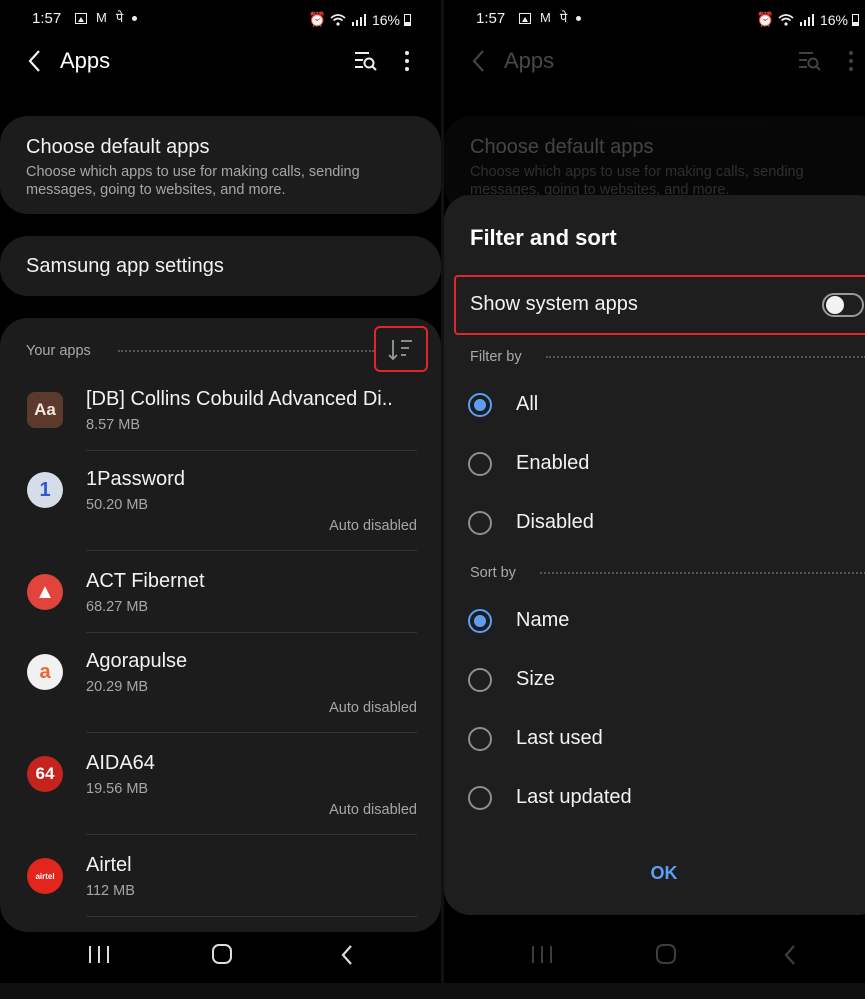 The height and width of the screenshot is (999, 865). What do you see at coordinates (843, 305) in the screenshot?
I see `show-system-apps-toggle` at bounding box center [843, 305].